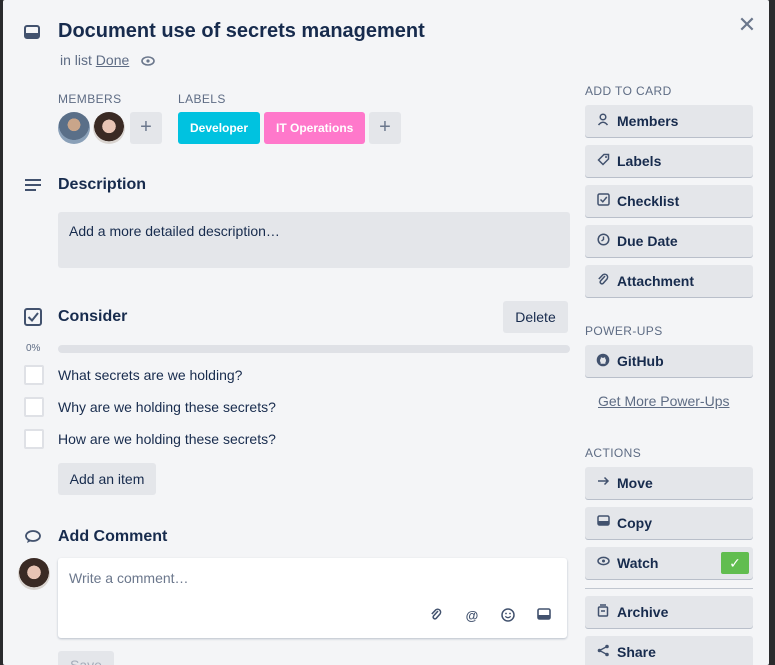 Image resolution: width=775 pixels, height=665 pixels. I want to click on checklist-progress-percent: 0%, so click(33, 348).